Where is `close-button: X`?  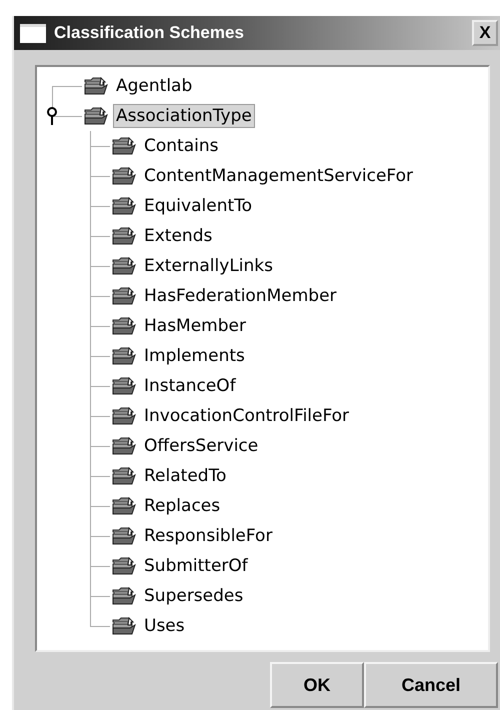
close-button: X is located at coordinates (485, 33).